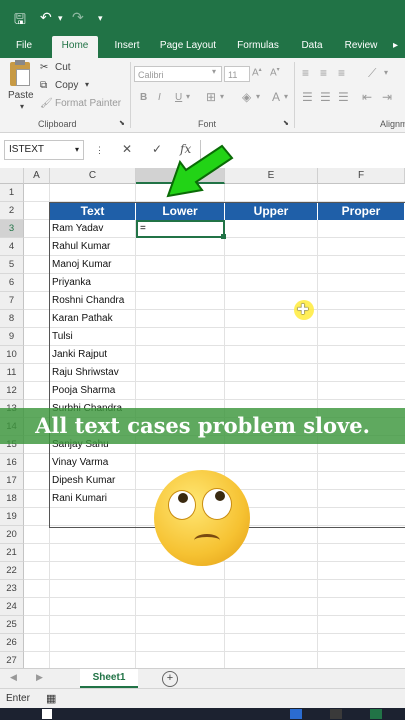 This screenshot has height=720, width=405. What do you see at coordinates (78, 17) in the screenshot?
I see `redo-icon: ↷` at bounding box center [78, 17].